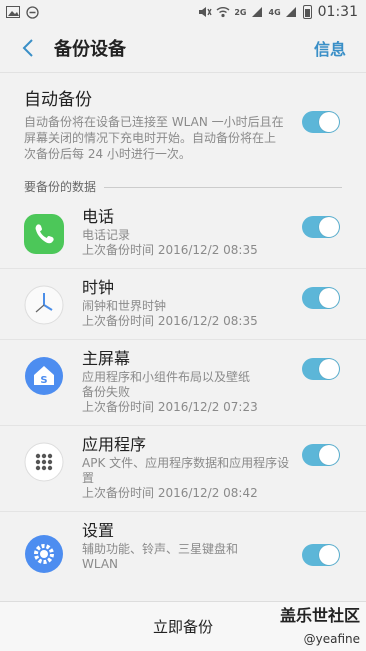 This screenshot has width=366, height=651. What do you see at coordinates (98, 530) in the screenshot?
I see `item-title: 设置` at bounding box center [98, 530].